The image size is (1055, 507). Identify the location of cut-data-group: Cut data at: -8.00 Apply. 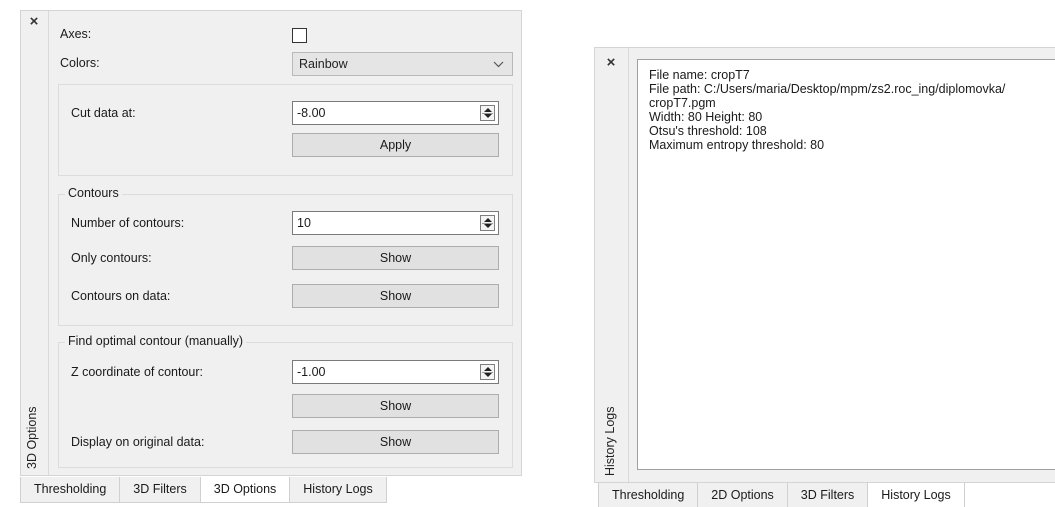
(285, 130).